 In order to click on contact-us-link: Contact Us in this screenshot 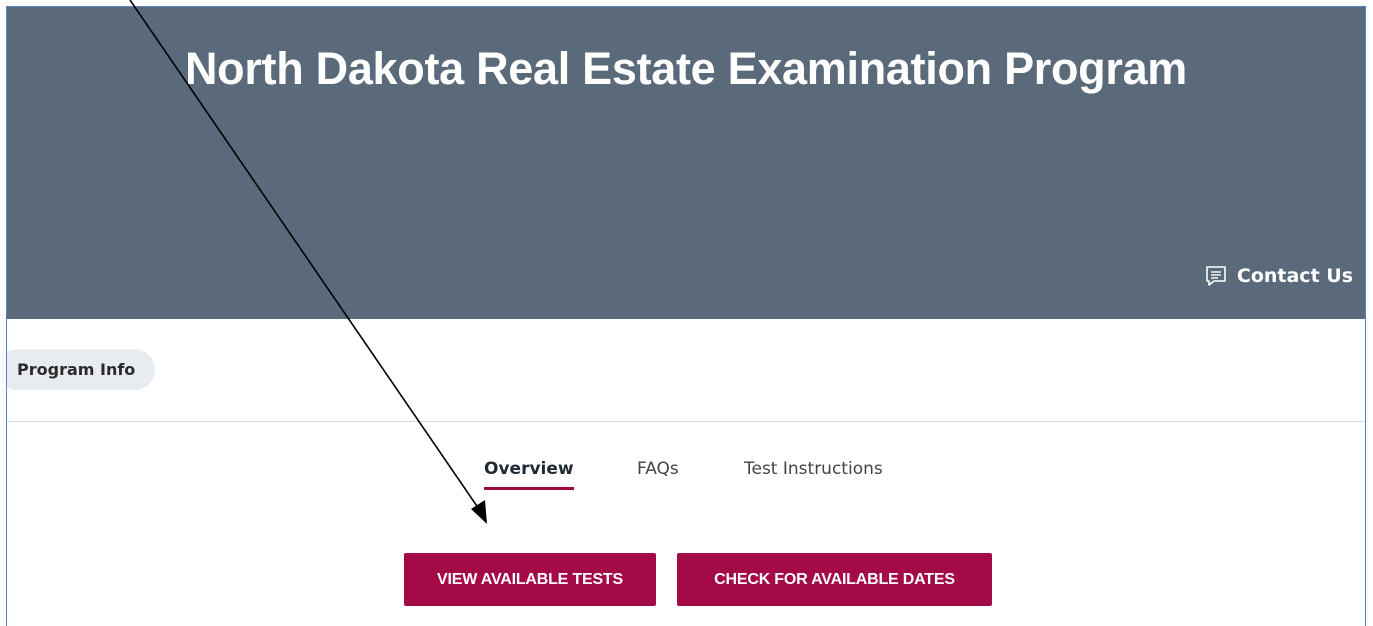, I will do `click(1279, 276)`.